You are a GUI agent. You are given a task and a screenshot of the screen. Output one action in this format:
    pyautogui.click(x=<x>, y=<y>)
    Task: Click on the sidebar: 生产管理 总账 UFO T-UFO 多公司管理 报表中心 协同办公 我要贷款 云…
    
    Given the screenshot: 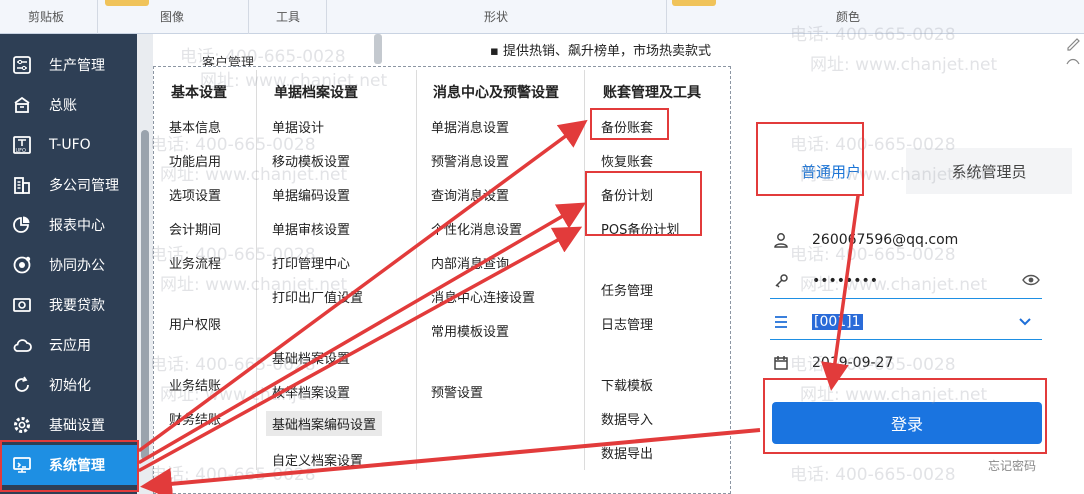 What is the action you would take?
    pyautogui.click(x=68, y=264)
    